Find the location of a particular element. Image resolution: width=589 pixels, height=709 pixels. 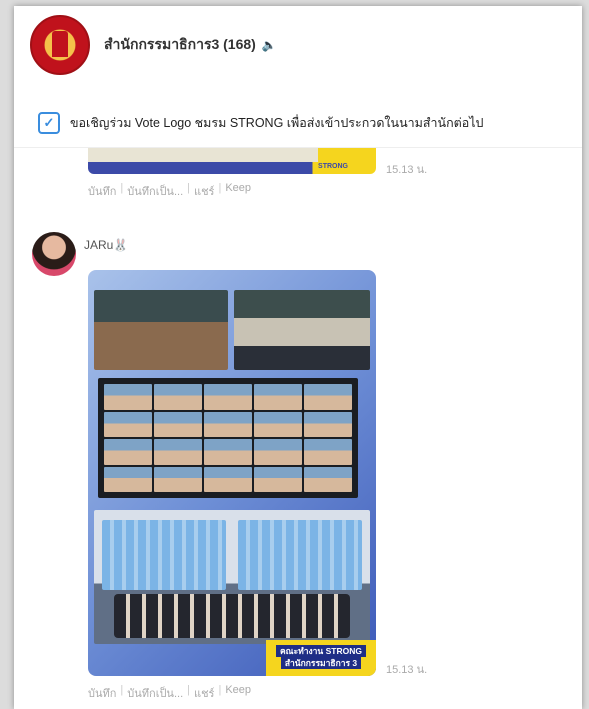

banner-line1: คณะทำงาน STRONG is located at coordinates (321, 651).